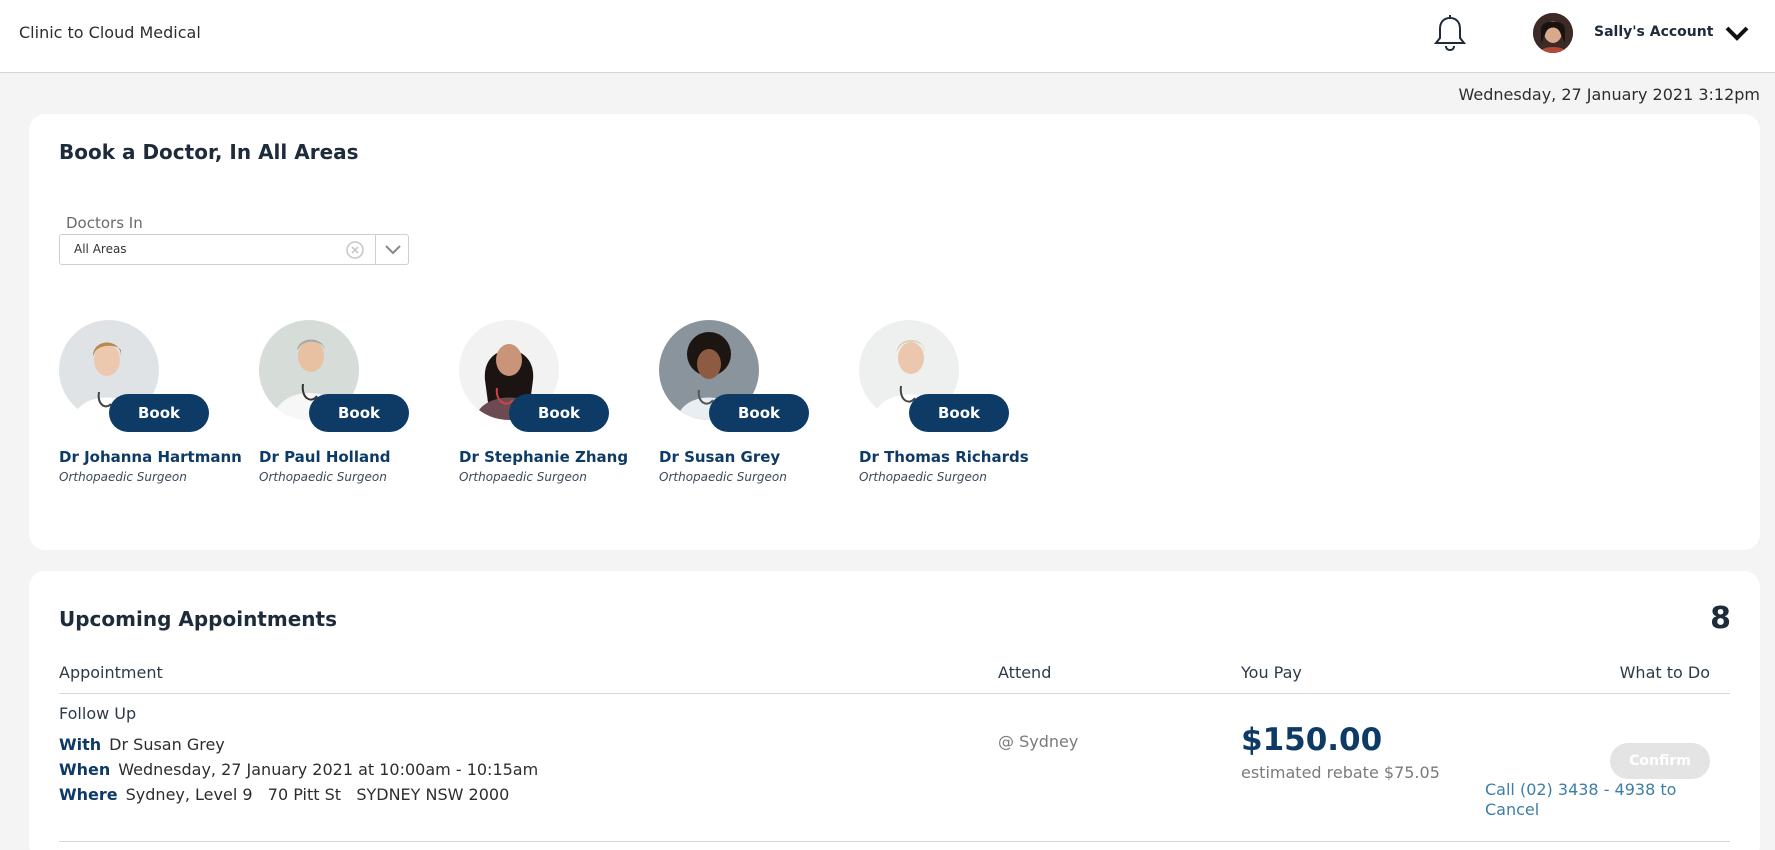 The height and width of the screenshot is (850, 1775). What do you see at coordinates (234, 249) in the screenshot?
I see `doctors-in-select: All Areas` at bounding box center [234, 249].